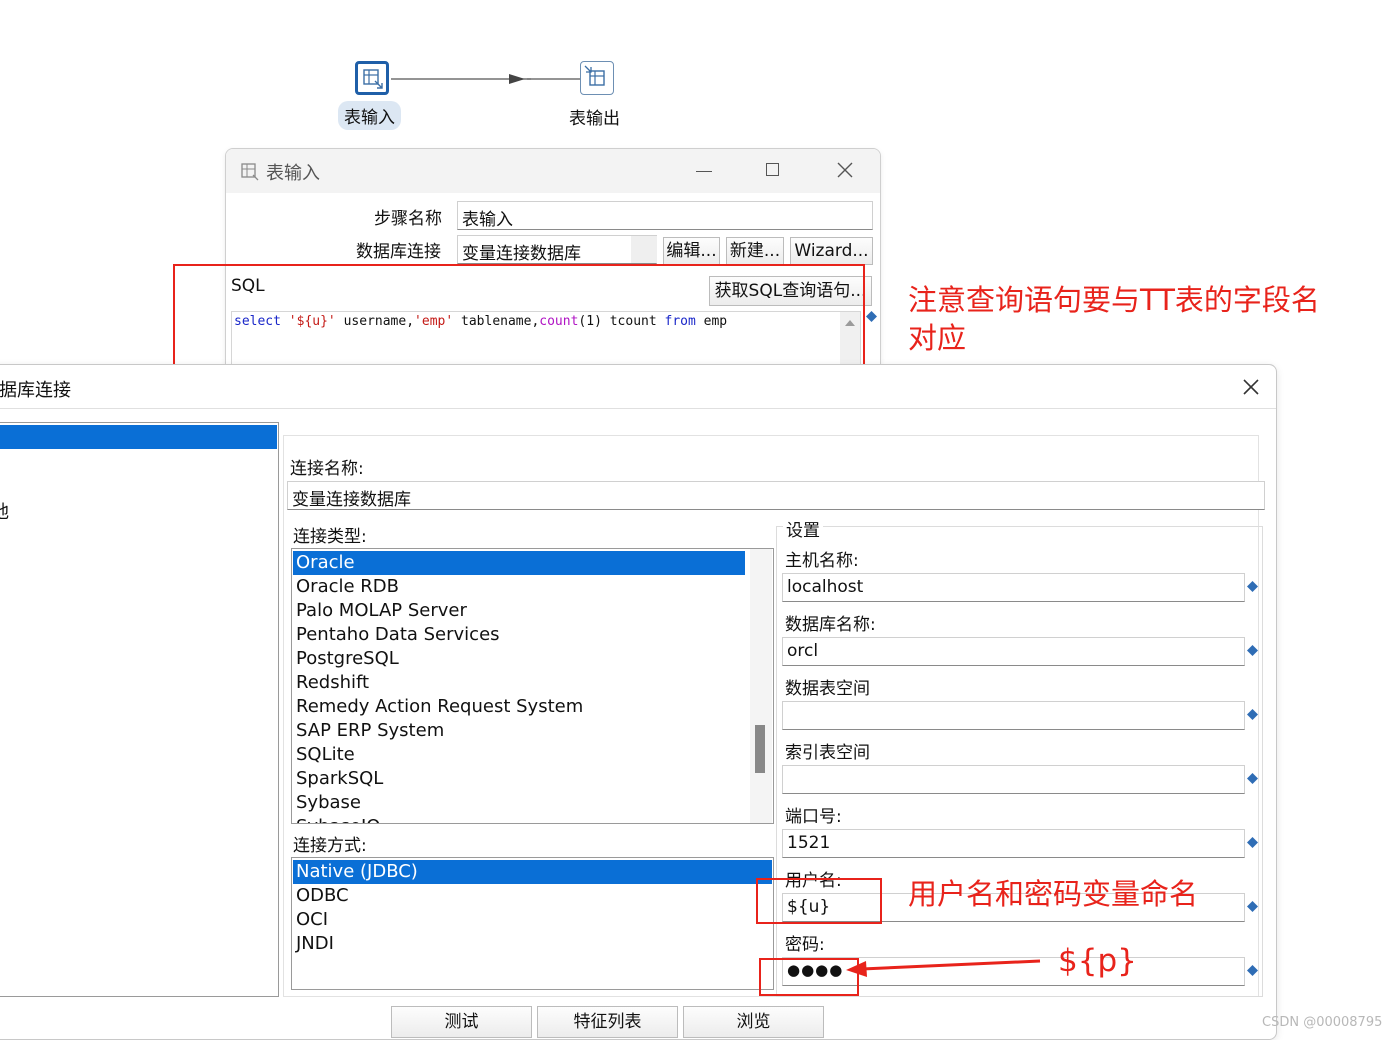  Describe the element at coordinates (1013, 651) in the screenshot. I see `dbname-input: orcl` at that location.